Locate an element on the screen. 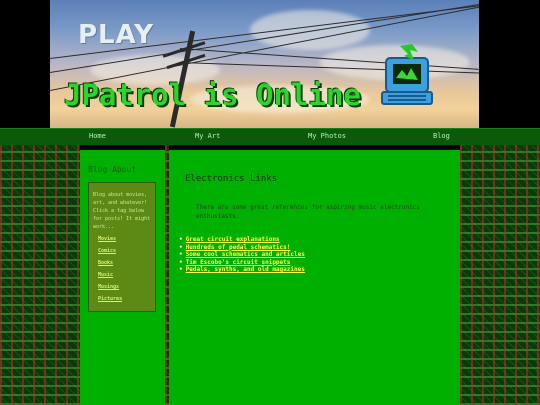  list-item: • Great circuit explanations is located at coordinates (229, 239).